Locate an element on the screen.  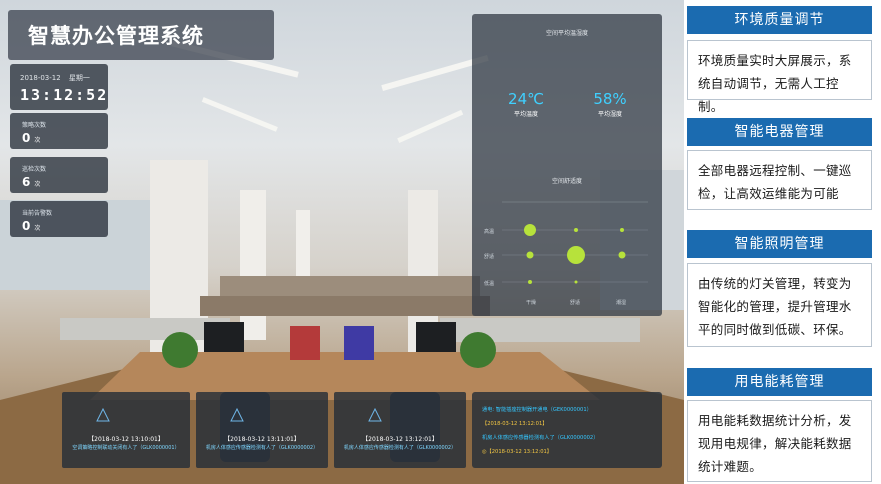
x-label-humid: 潮湿 is located at coordinates (621, 302).